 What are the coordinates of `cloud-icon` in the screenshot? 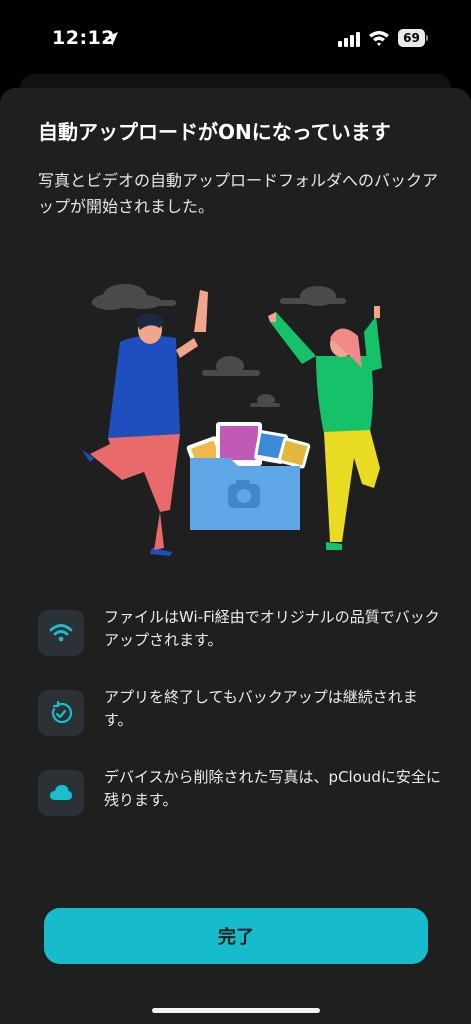 It's located at (61, 792).